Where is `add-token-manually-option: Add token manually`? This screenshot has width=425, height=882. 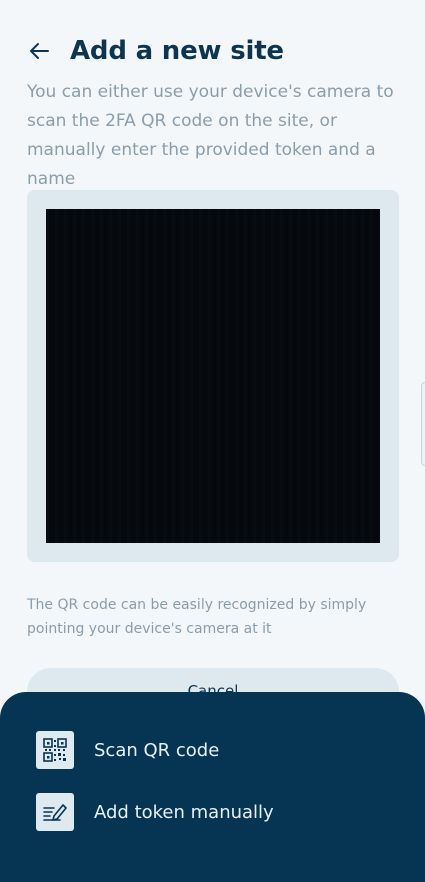
add-token-manually-option: Add token manually is located at coordinates (155, 812).